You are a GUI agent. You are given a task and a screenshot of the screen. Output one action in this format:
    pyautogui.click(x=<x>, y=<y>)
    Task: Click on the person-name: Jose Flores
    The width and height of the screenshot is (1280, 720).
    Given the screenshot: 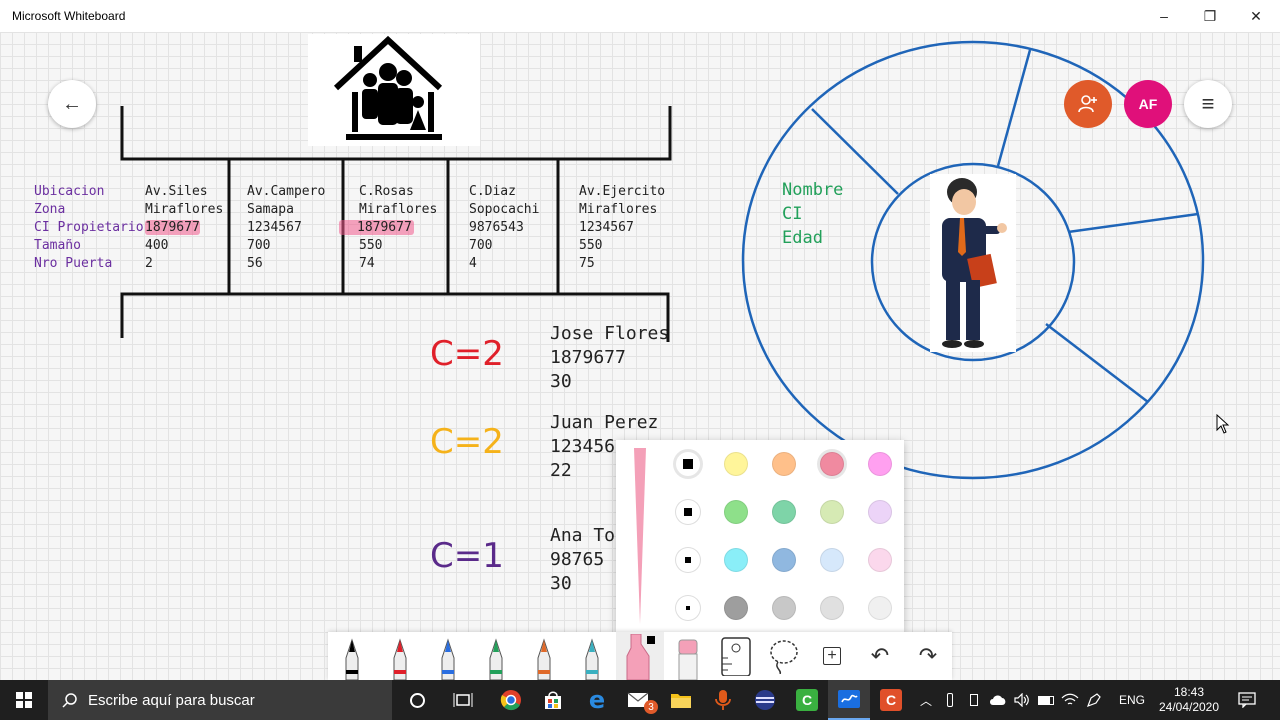 What is the action you would take?
    pyautogui.click(x=610, y=333)
    